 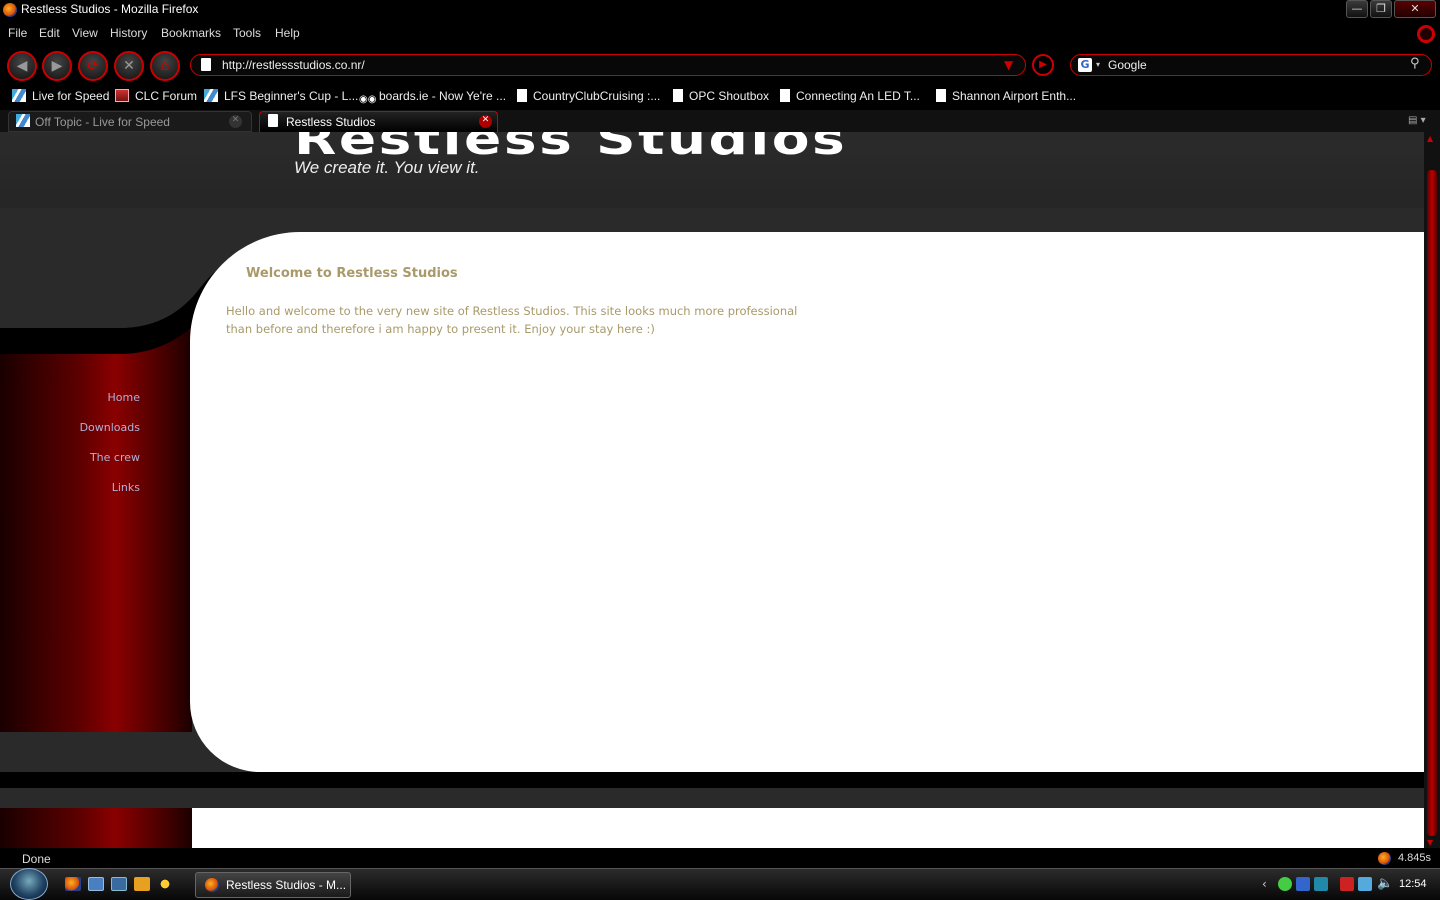 I want to click on bookmark-label: CLC Forum, so click(x=166, y=96).